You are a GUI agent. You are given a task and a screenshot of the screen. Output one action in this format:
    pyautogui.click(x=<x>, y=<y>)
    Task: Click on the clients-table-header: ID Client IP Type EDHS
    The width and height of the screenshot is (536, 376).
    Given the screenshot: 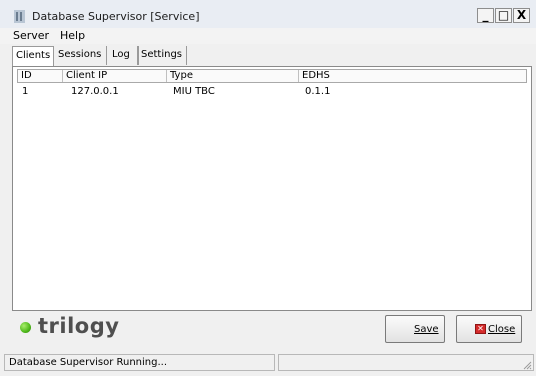 What is the action you would take?
    pyautogui.click(x=272, y=76)
    